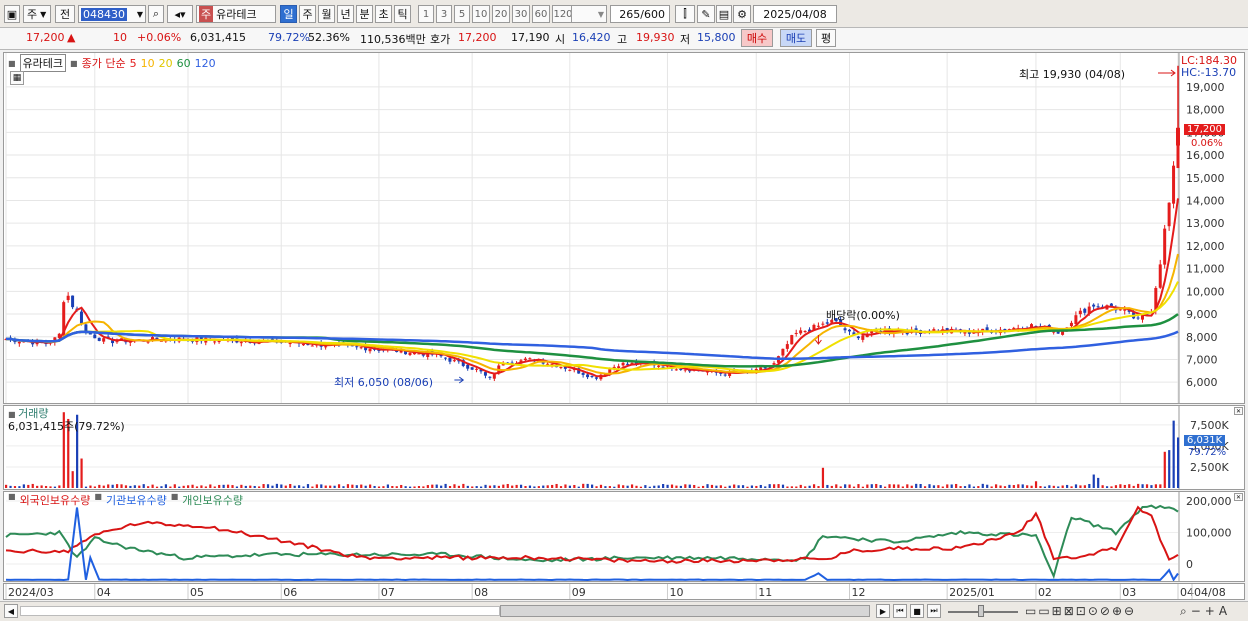 The width and height of the screenshot is (1248, 621). Describe the element at coordinates (685, 611) in the screenshot. I see `scroll-thumb` at that location.